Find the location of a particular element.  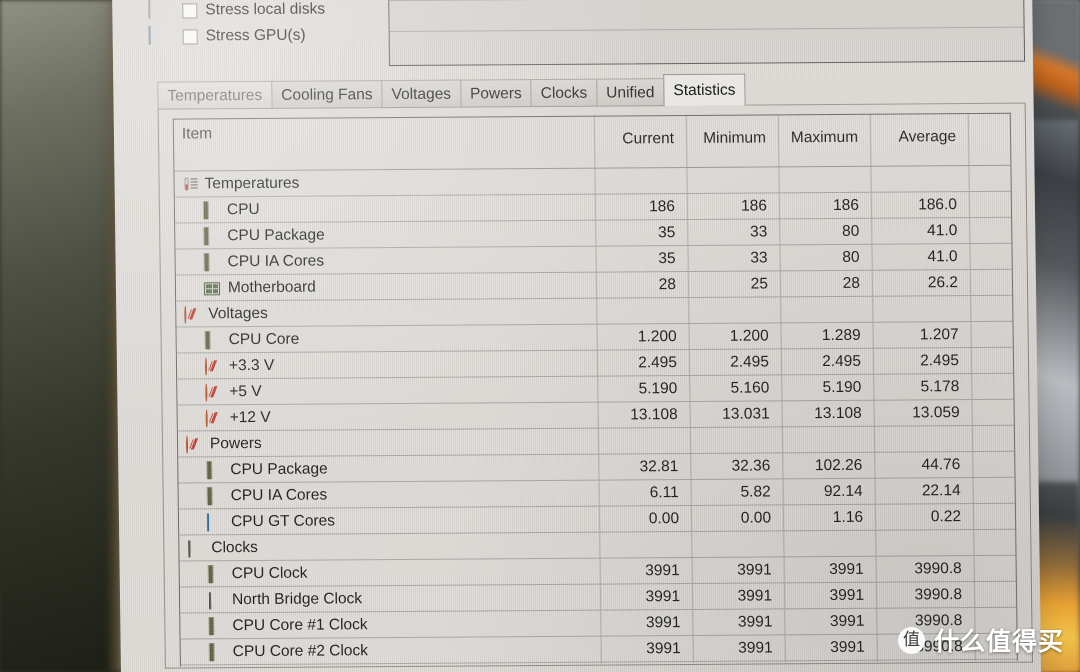

item-cell: CPU Core #2 Clock is located at coordinates (391, 651).